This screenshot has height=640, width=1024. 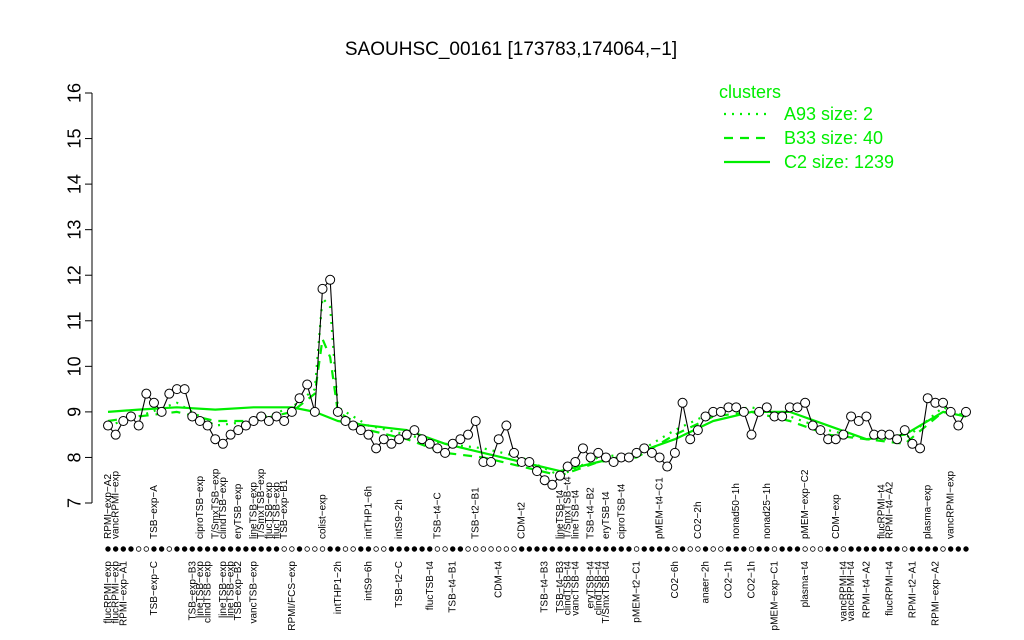 What do you see at coordinates (828, 114) in the screenshot?
I see `legend-label: A93 size: 2` at bounding box center [828, 114].